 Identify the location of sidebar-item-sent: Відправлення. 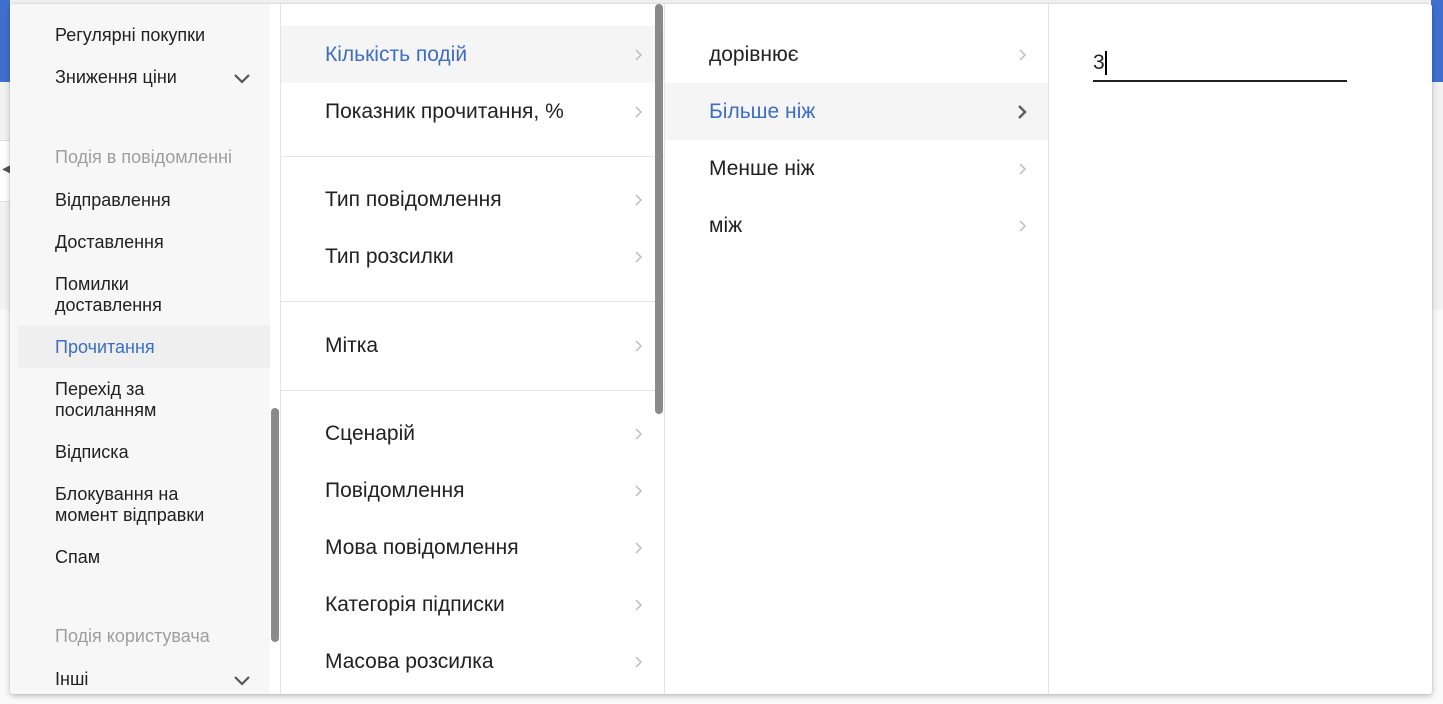
(136, 200).